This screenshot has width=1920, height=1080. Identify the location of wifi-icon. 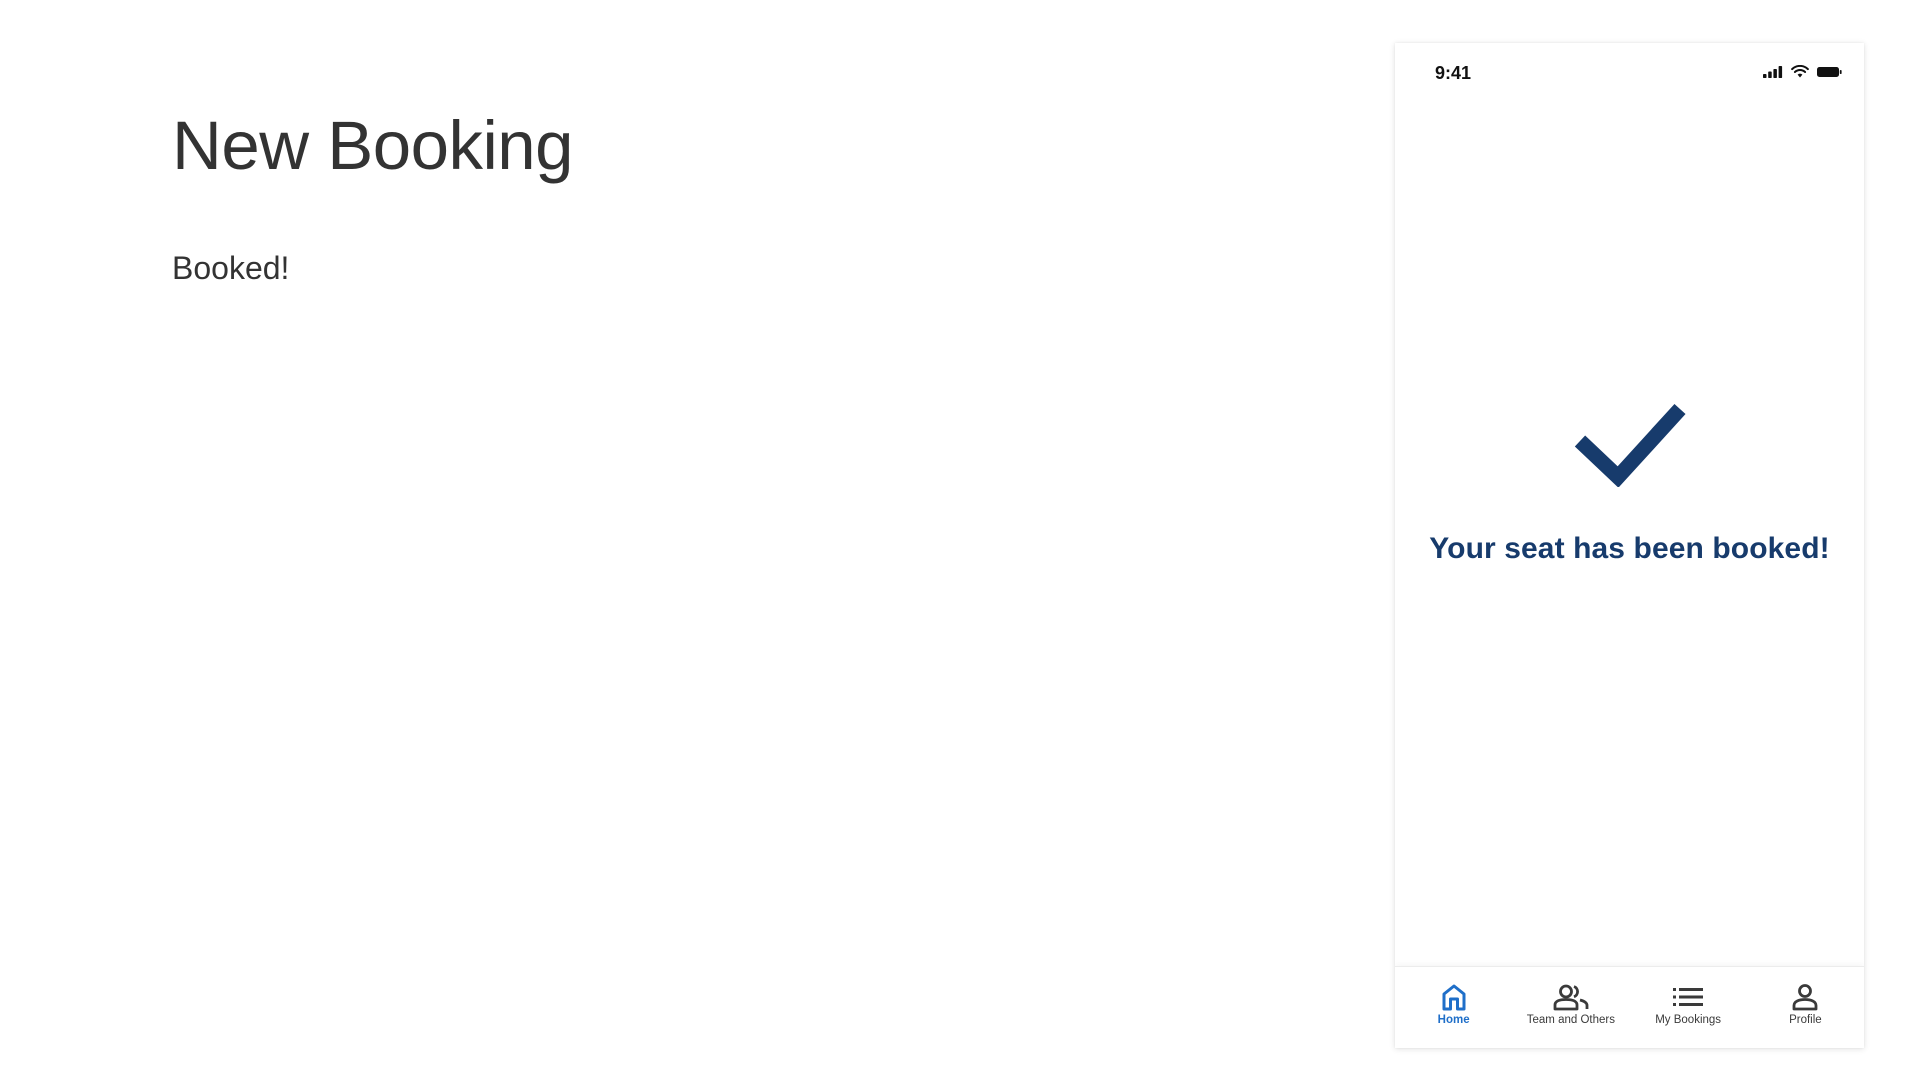
(1800, 71).